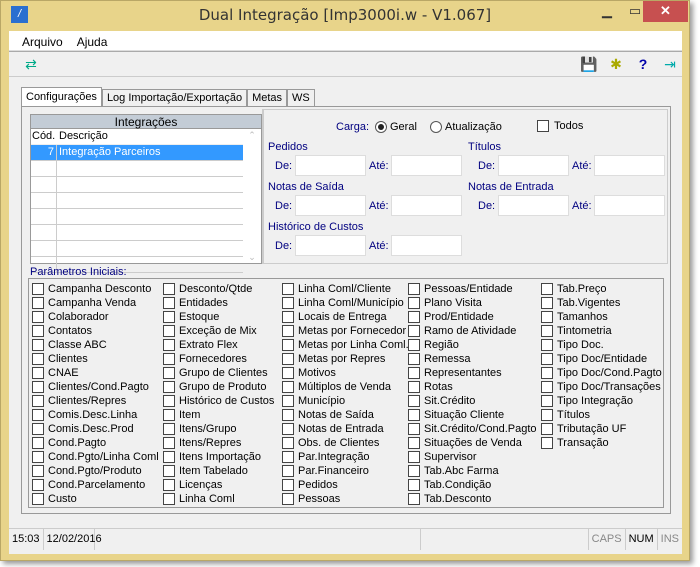 The image size is (700, 567). What do you see at coordinates (267, 97) in the screenshot?
I see `tab-metas: Metas` at bounding box center [267, 97].